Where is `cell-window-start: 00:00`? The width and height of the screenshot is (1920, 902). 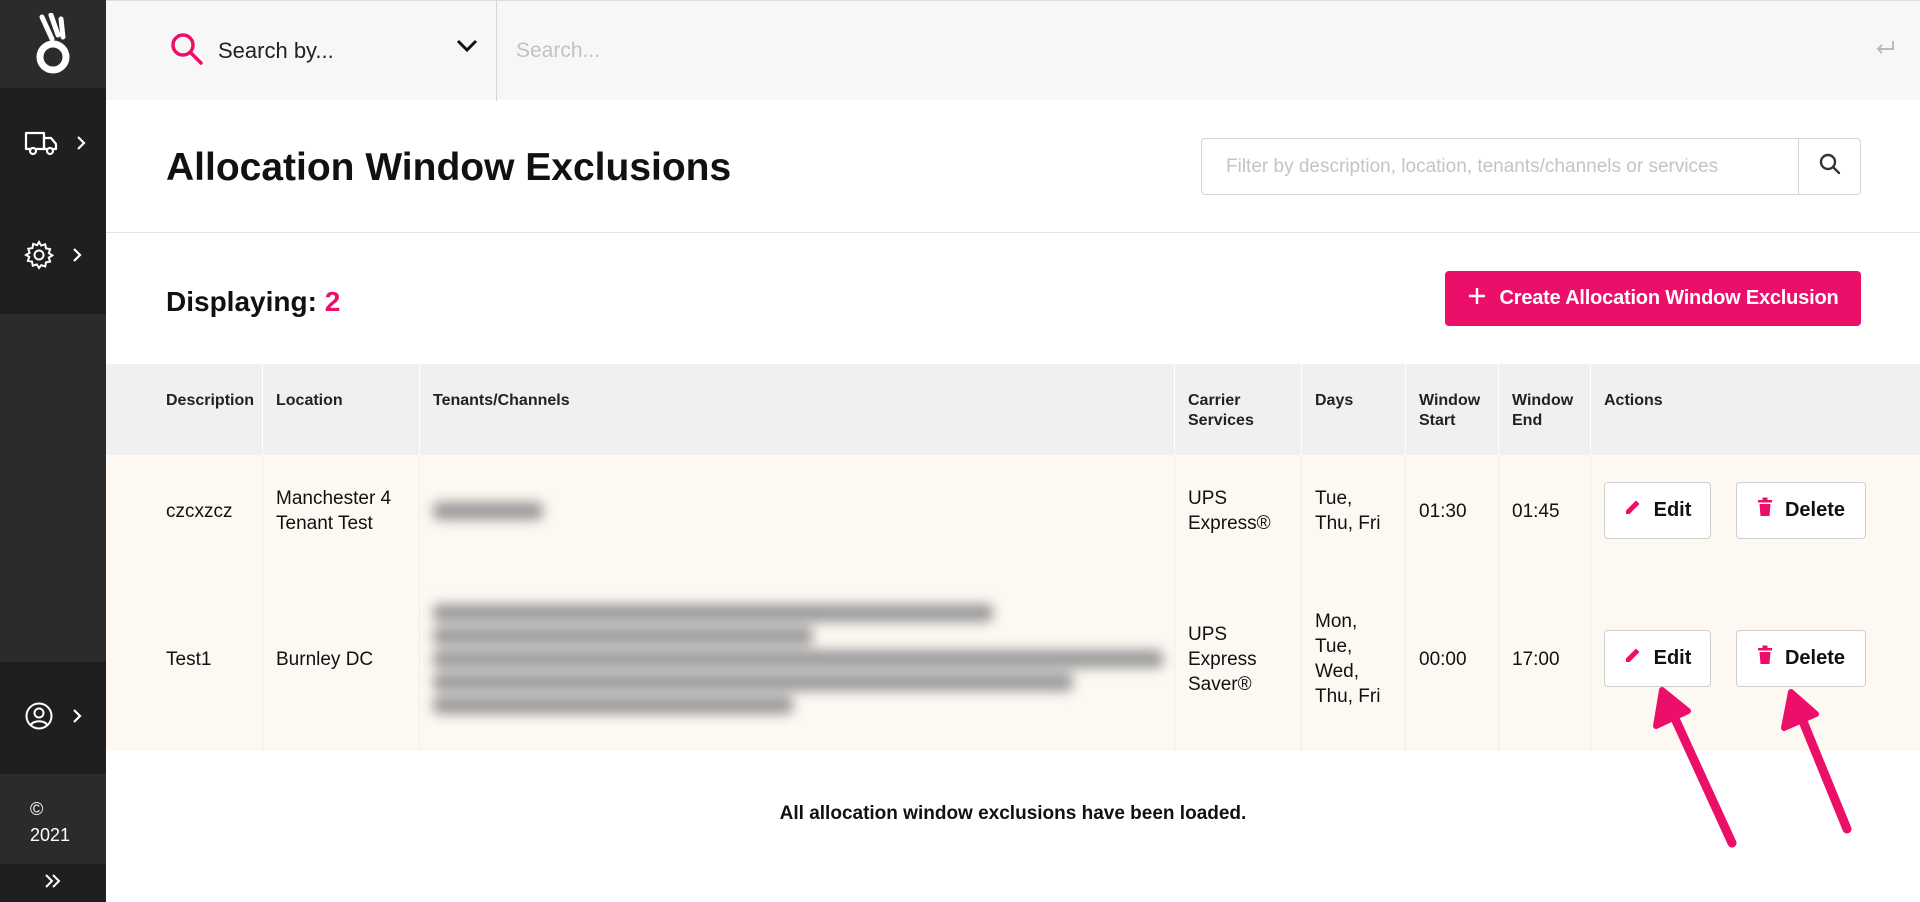
cell-window-start: 00:00 is located at coordinates (1452, 659).